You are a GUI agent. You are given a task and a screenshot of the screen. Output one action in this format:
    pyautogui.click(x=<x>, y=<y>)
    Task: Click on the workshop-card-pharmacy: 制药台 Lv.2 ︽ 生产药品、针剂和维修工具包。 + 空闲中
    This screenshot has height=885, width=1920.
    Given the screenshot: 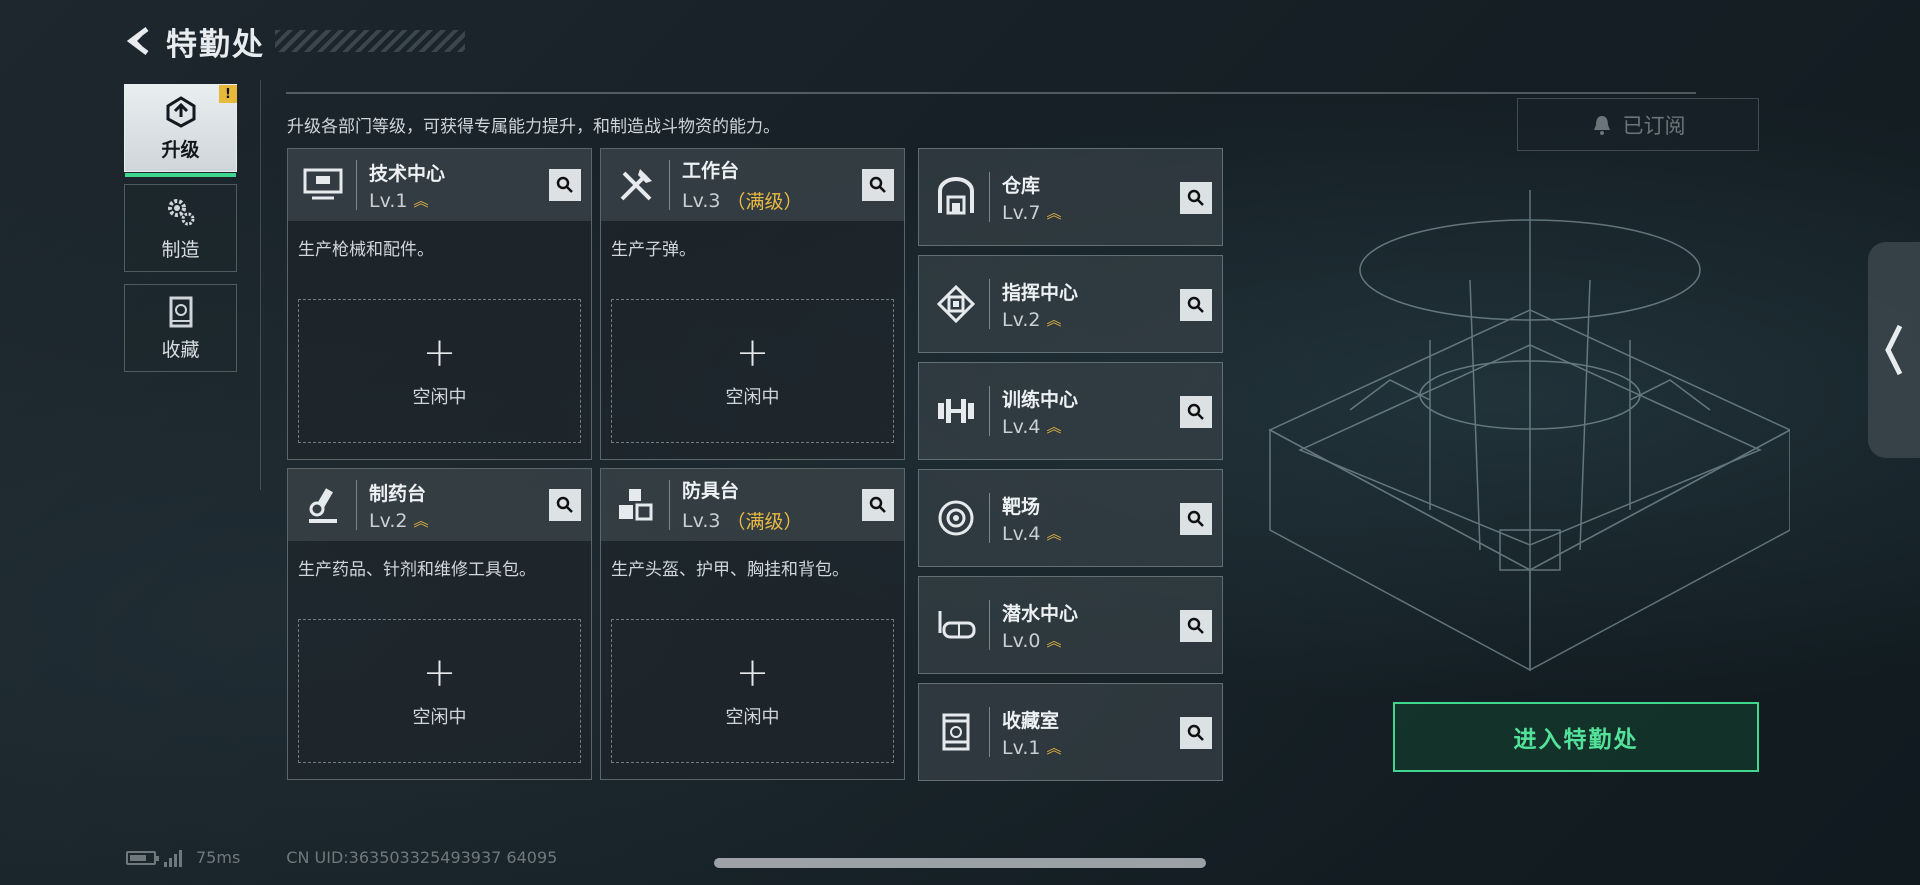 What is the action you would take?
    pyautogui.click(x=439, y=624)
    